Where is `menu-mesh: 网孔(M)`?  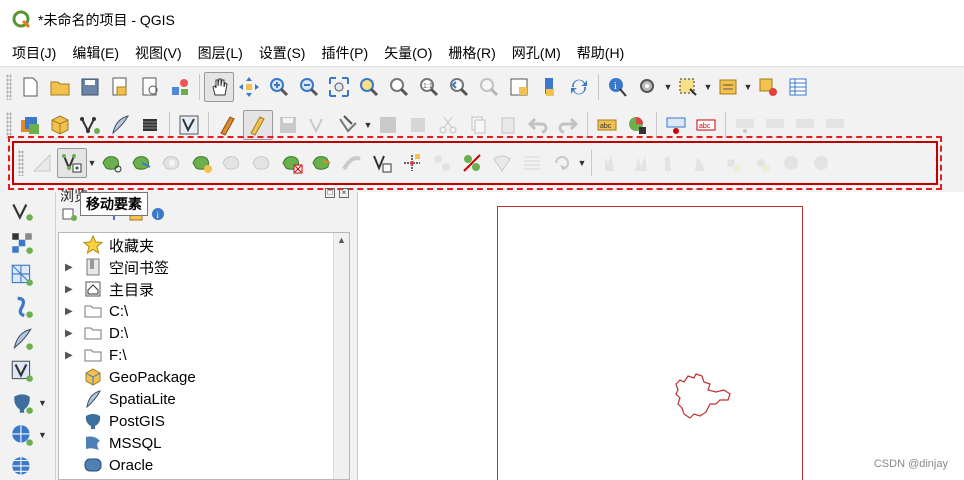
menu-mesh: 网孔(M) is located at coordinates (536, 53).